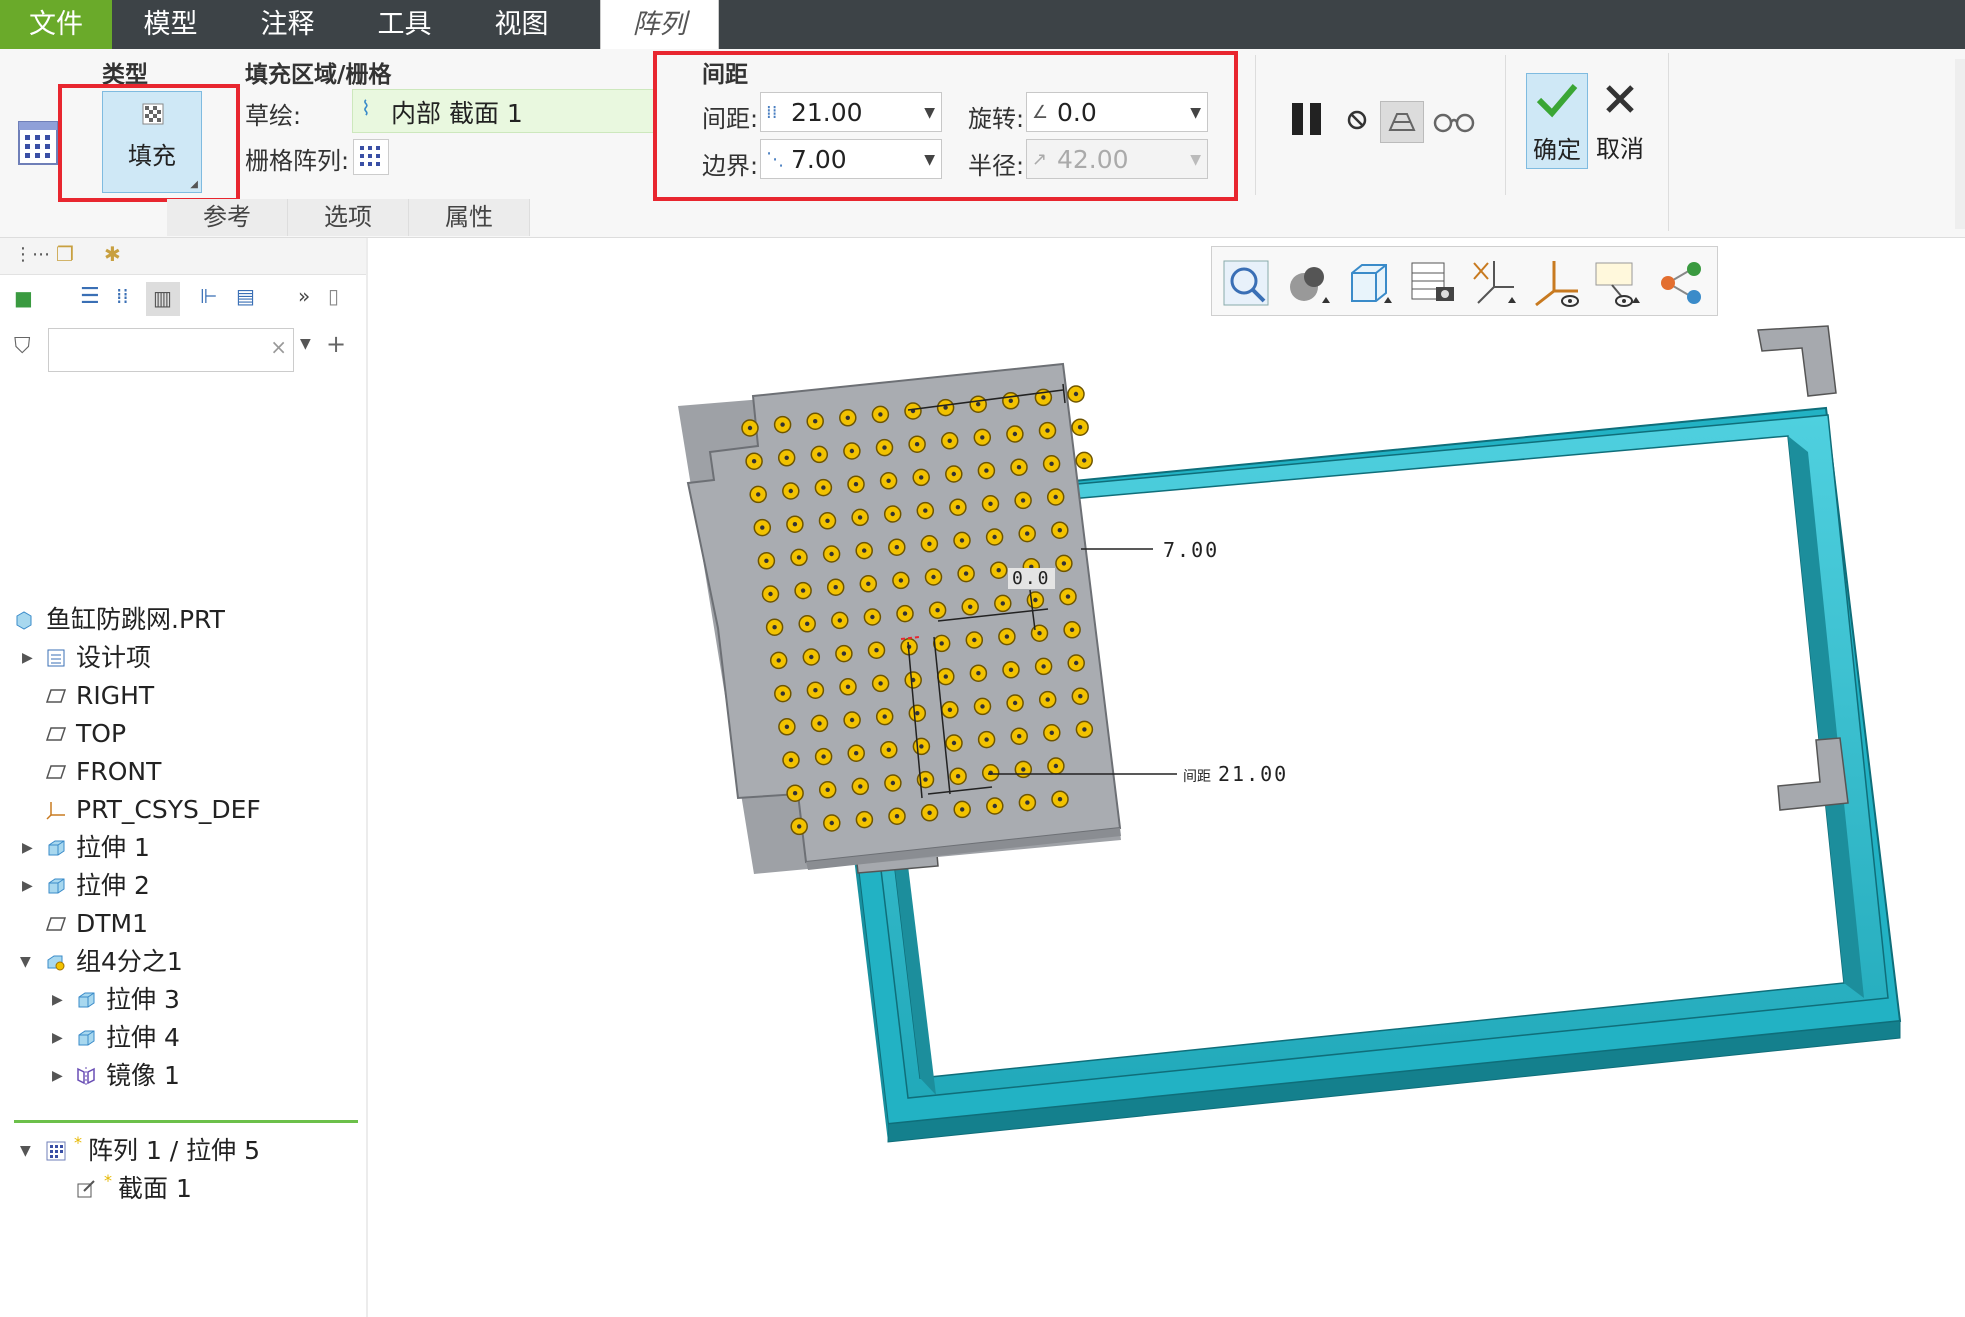 Image resolution: width=1965 pixels, height=1317 pixels. I want to click on cancel-button: 取消, so click(1620, 120).